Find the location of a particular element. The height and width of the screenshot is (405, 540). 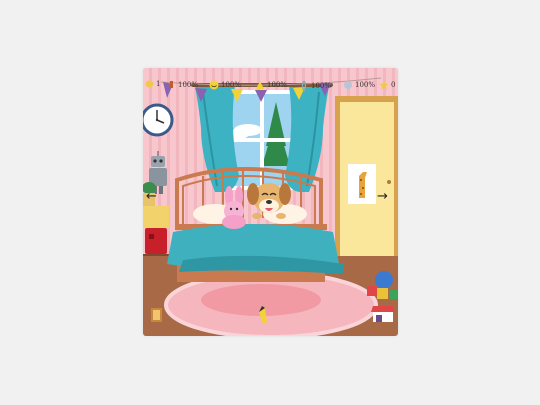

hunger-value: 100% is located at coordinates (188, 84).